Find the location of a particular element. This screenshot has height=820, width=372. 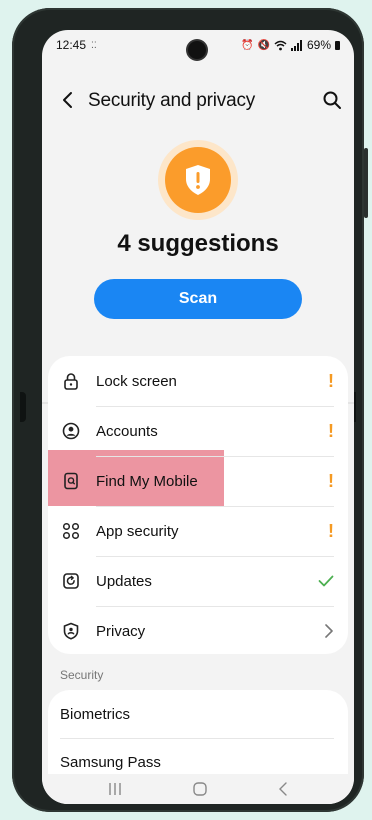

list-item-samsung-pass: Samsung Pass is located at coordinates (110, 762).